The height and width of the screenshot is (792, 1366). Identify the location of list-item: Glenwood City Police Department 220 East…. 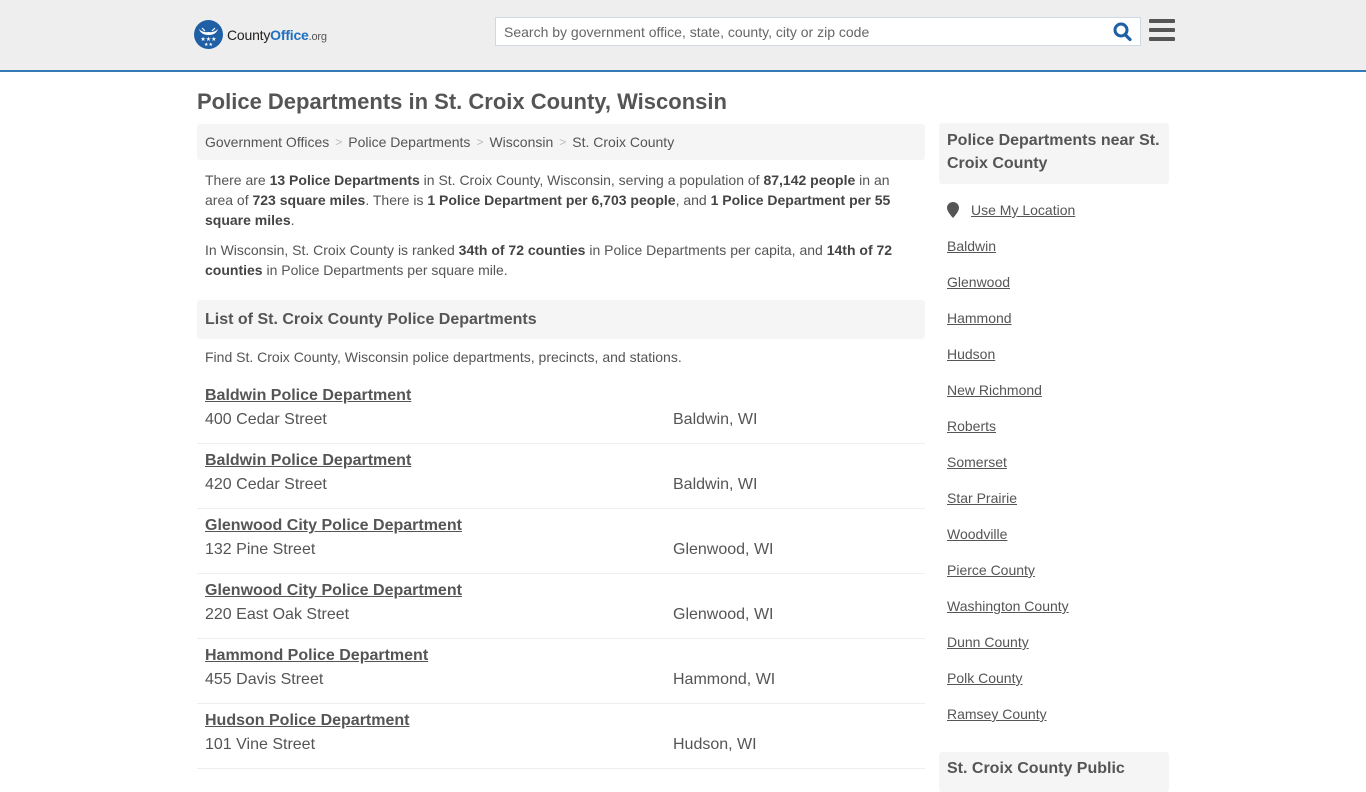
(561, 606).